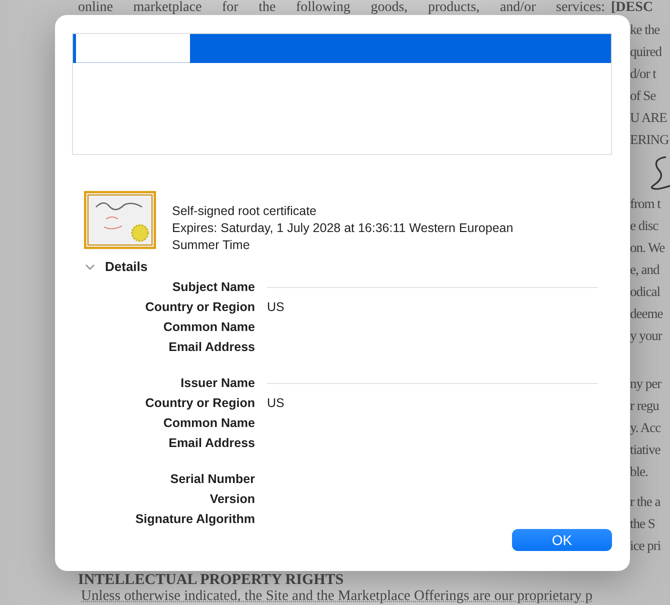 The width and height of the screenshot is (670, 605). Describe the element at coordinates (126, 266) in the screenshot. I see `details-label: Details` at that location.